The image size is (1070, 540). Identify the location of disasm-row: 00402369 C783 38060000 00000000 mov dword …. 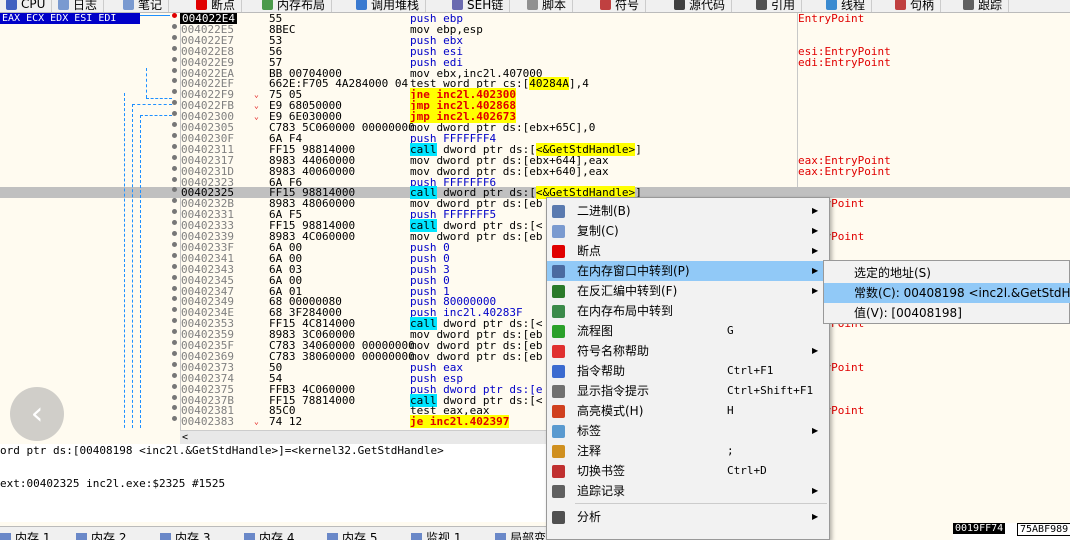
(535, 356).